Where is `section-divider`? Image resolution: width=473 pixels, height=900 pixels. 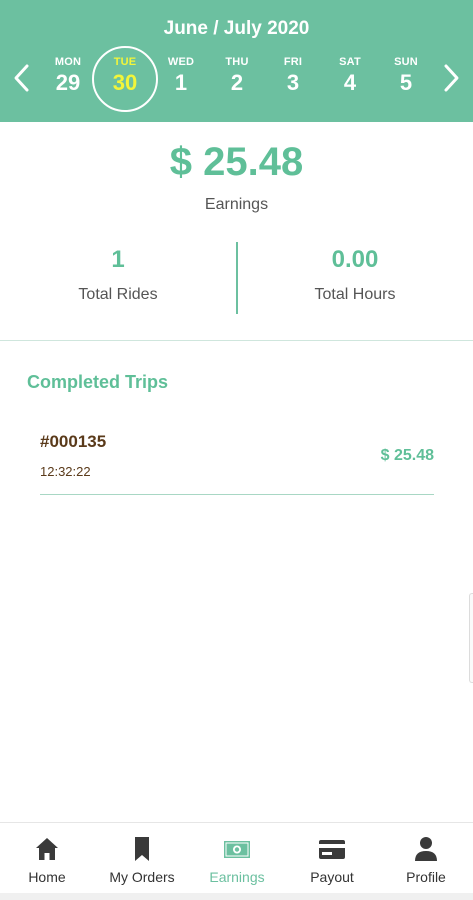 section-divider is located at coordinates (236, 340).